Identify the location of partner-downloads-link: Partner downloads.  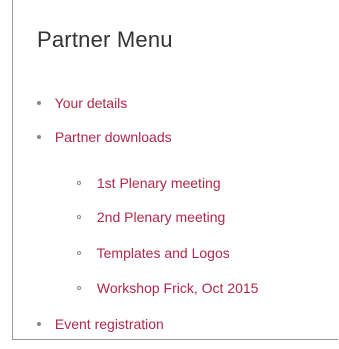
(113, 137).